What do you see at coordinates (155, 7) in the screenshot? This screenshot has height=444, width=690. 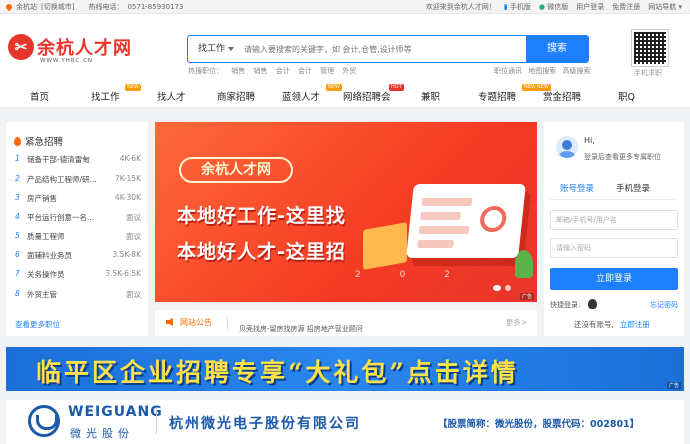 I see `hotline-number: 0571-85930173` at bounding box center [155, 7].